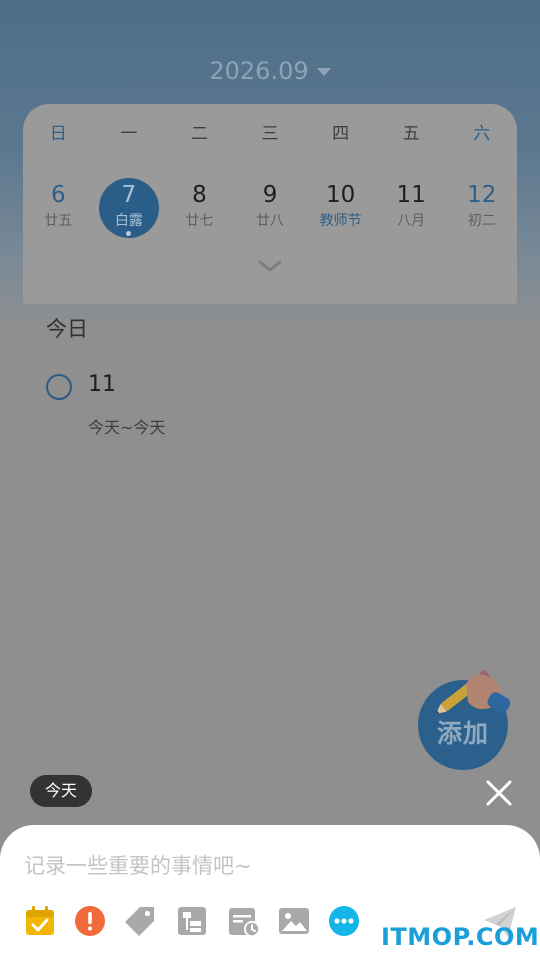 This screenshot has height=960, width=540. I want to click on weekday-label: 二, so click(199, 134).